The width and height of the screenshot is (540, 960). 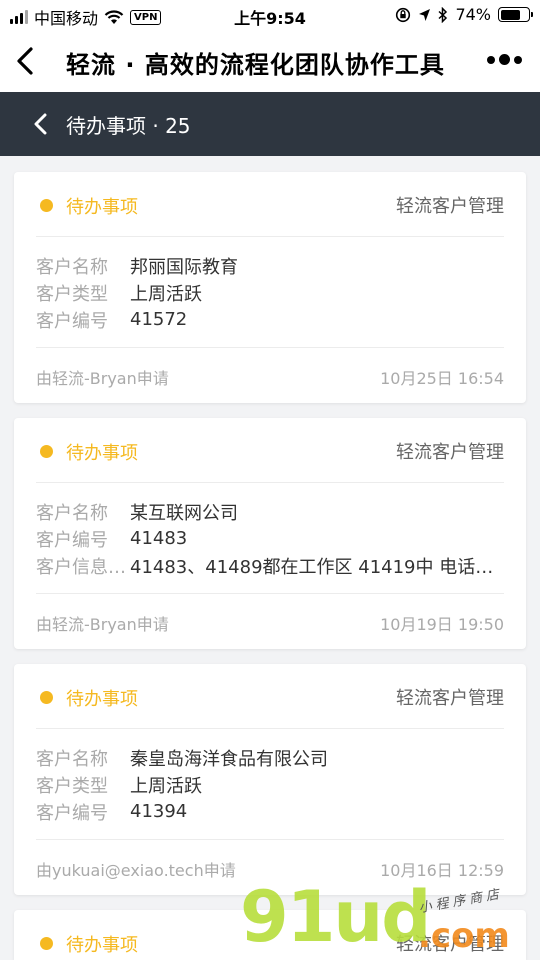 I want to click on field-value: 秦皇岛海洋食品有限公司, so click(x=229, y=759).